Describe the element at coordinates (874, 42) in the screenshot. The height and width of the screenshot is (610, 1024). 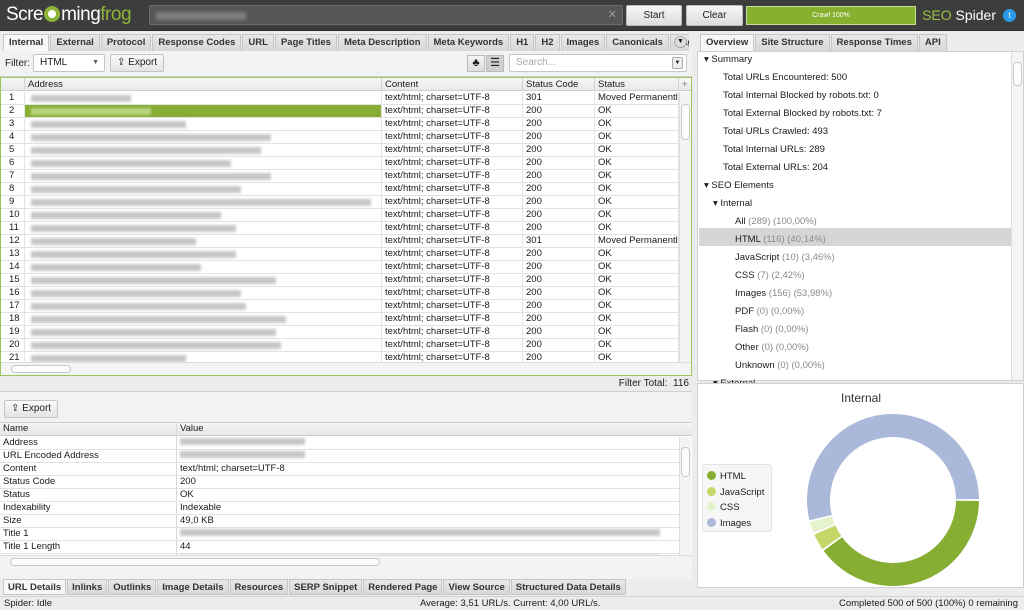
I see `tab-response-times: Response Times` at that location.